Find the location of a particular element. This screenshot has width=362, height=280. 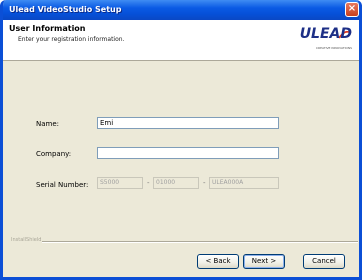

serial-part-2: 01000 is located at coordinates (176, 183).